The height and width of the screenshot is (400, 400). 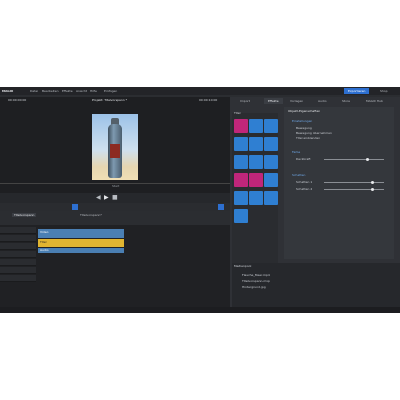 What do you see at coordinates (110, 91) in the screenshot?
I see `menu-item-einfuegen: Einfügen` at bounding box center [110, 91].